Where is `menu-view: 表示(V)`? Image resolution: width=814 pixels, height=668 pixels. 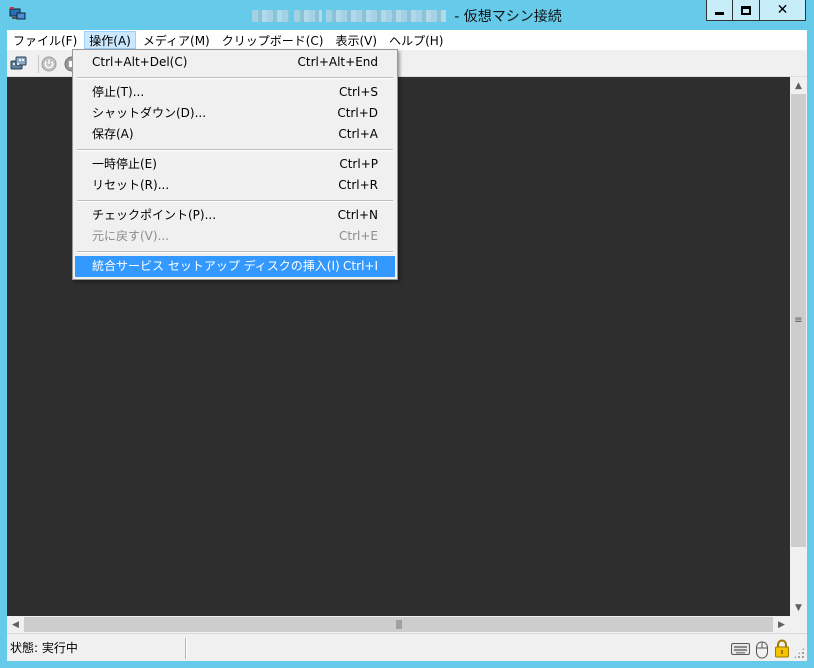 menu-view: 表示(V) is located at coordinates (357, 40).